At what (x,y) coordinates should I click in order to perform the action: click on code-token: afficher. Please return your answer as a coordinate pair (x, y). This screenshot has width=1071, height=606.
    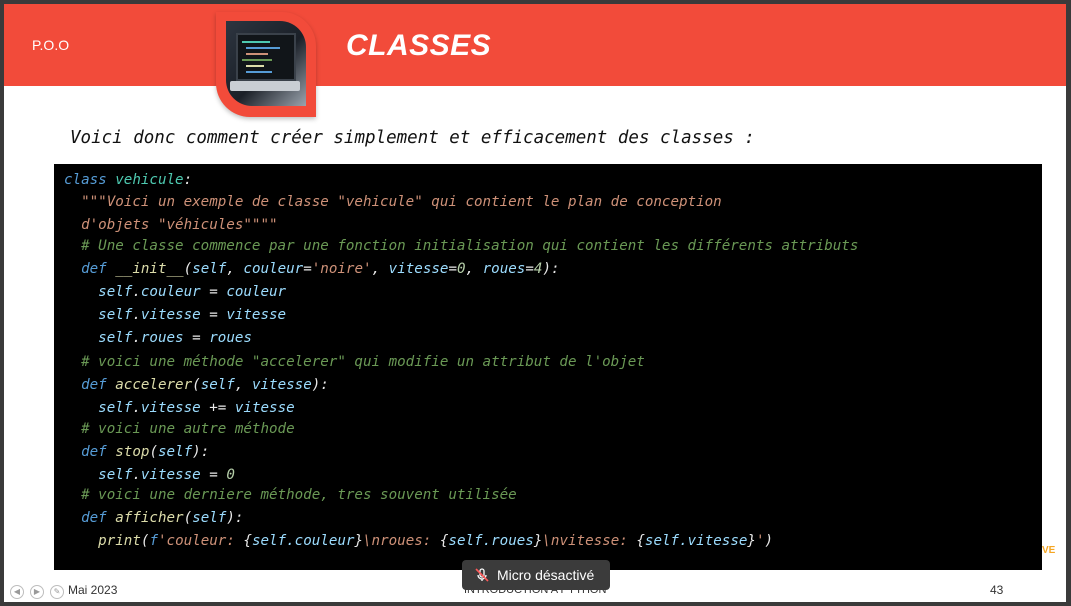
    Looking at the image, I should click on (149, 518).